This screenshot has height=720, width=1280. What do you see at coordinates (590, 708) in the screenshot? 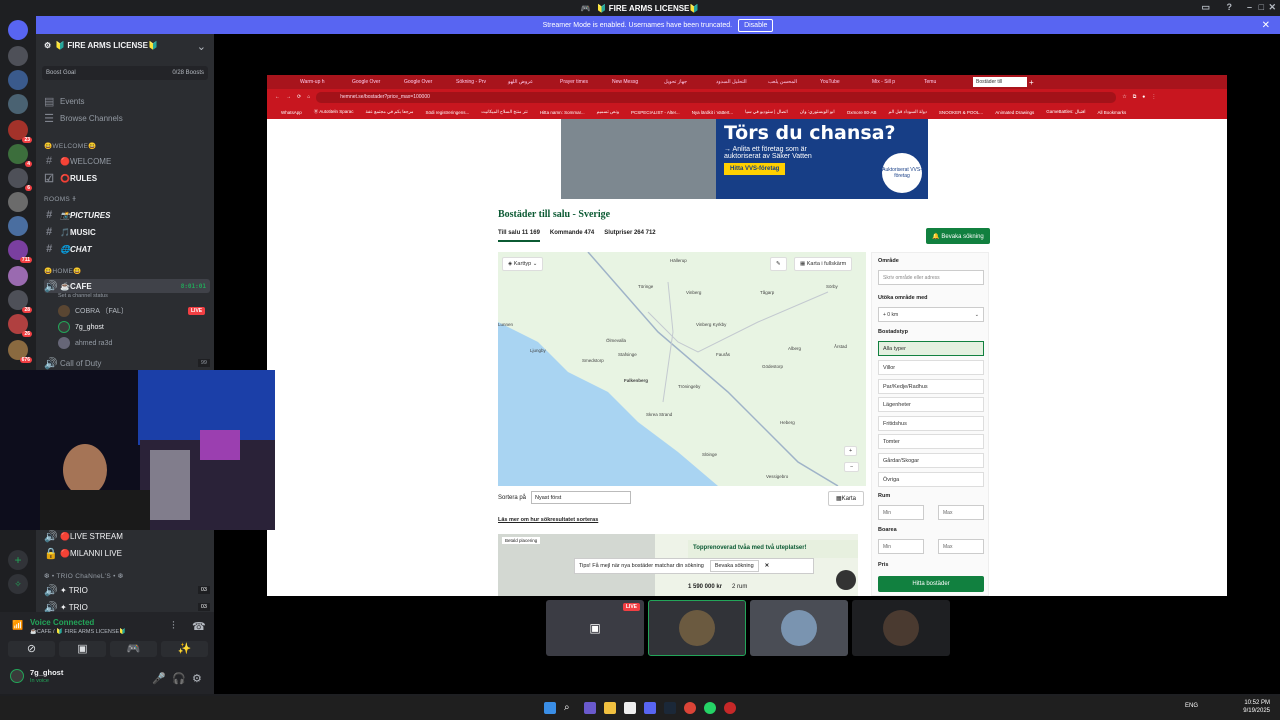
I see `copilot-icon` at bounding box center [590, 708].